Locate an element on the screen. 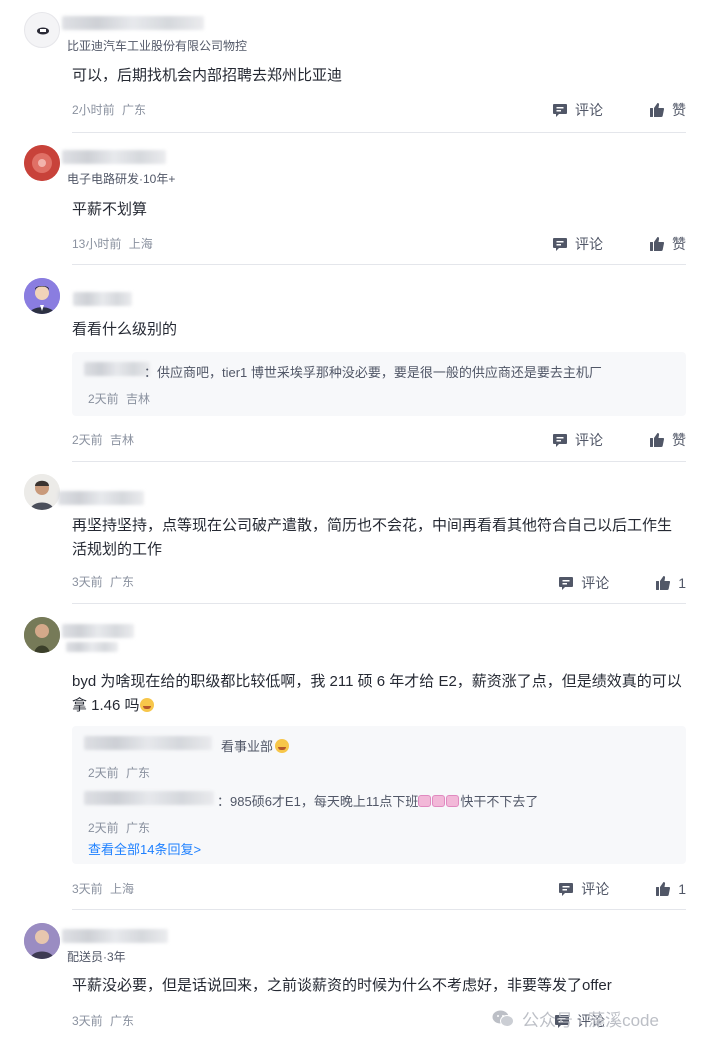 Image resolution: width=717 pixels, height=1049 pixels. user-tagline: 比亚迪汽车工业股份有限公司物控 is located at coordinates (157, 46).